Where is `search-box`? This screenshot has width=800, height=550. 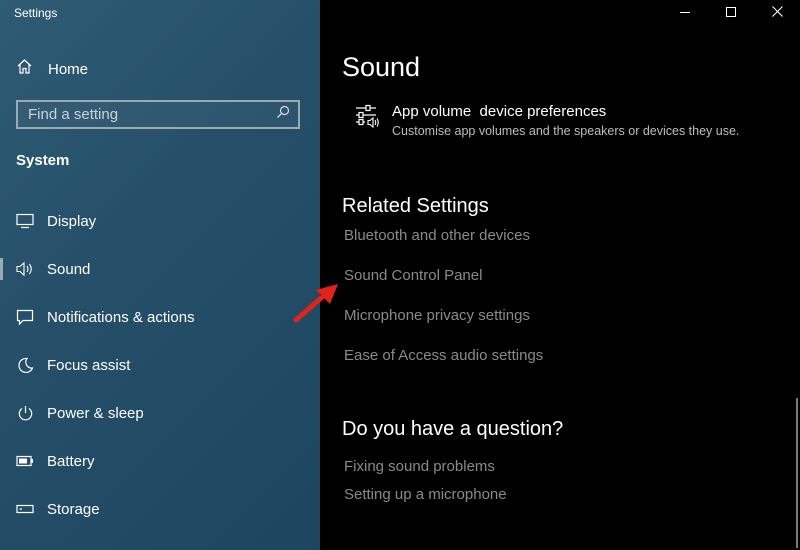 search-box is located at coordinates (158, 114).